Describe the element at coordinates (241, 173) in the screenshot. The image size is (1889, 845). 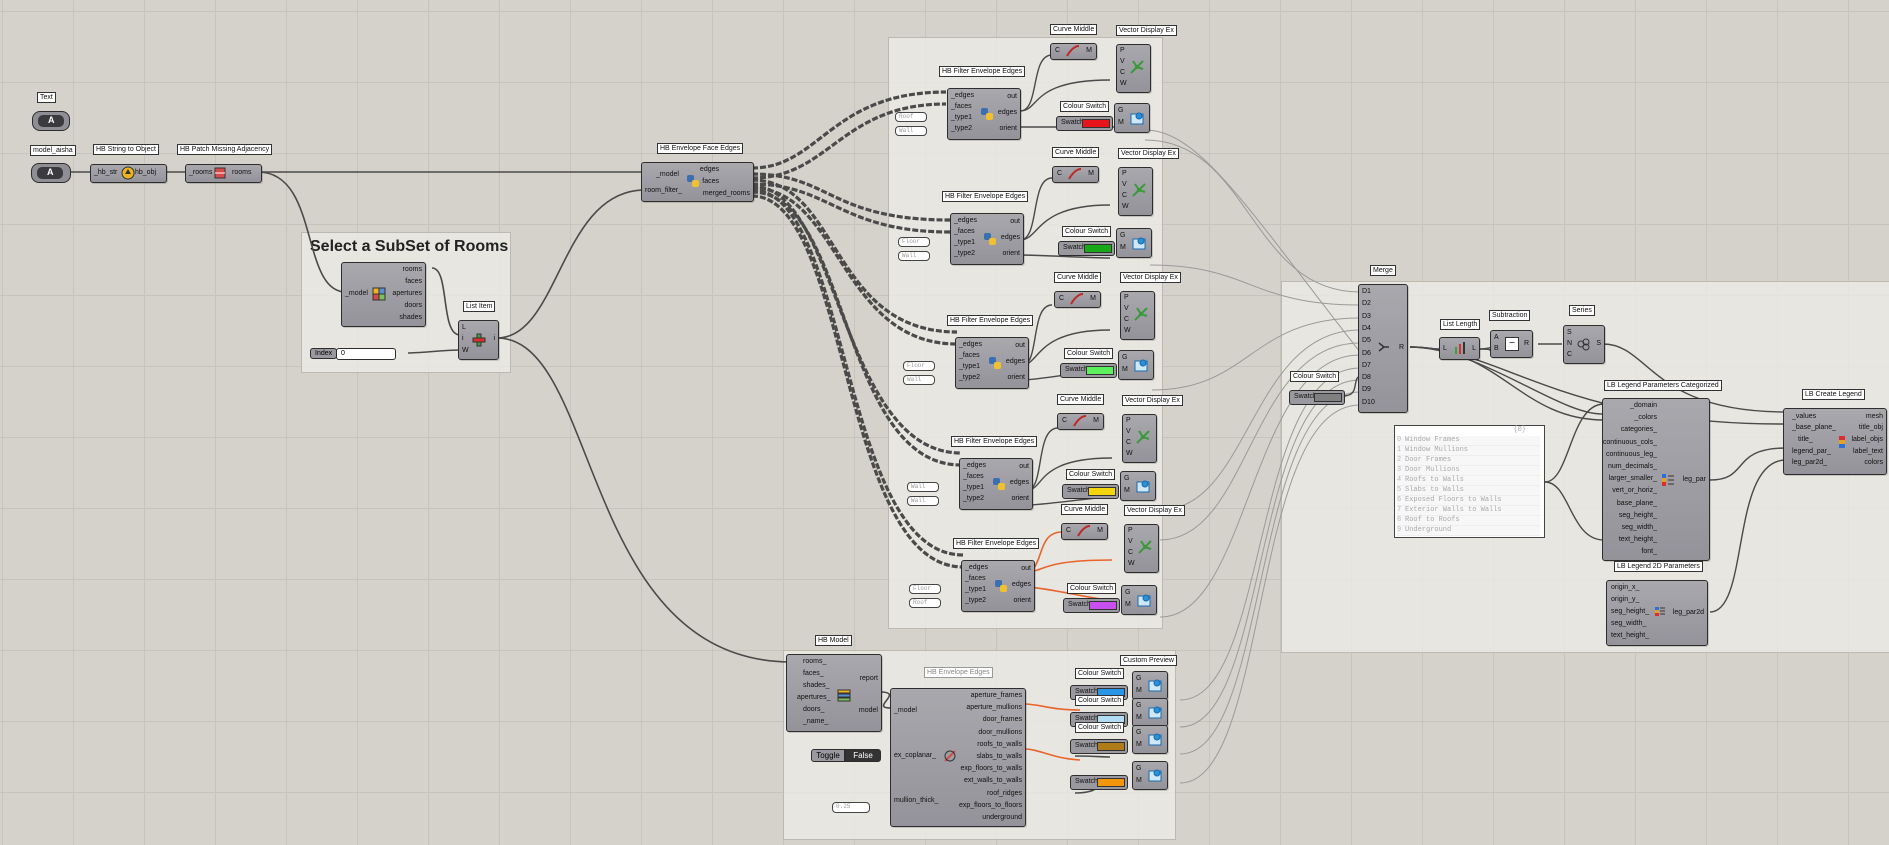
I see `output-rooms: rooms` at that location.